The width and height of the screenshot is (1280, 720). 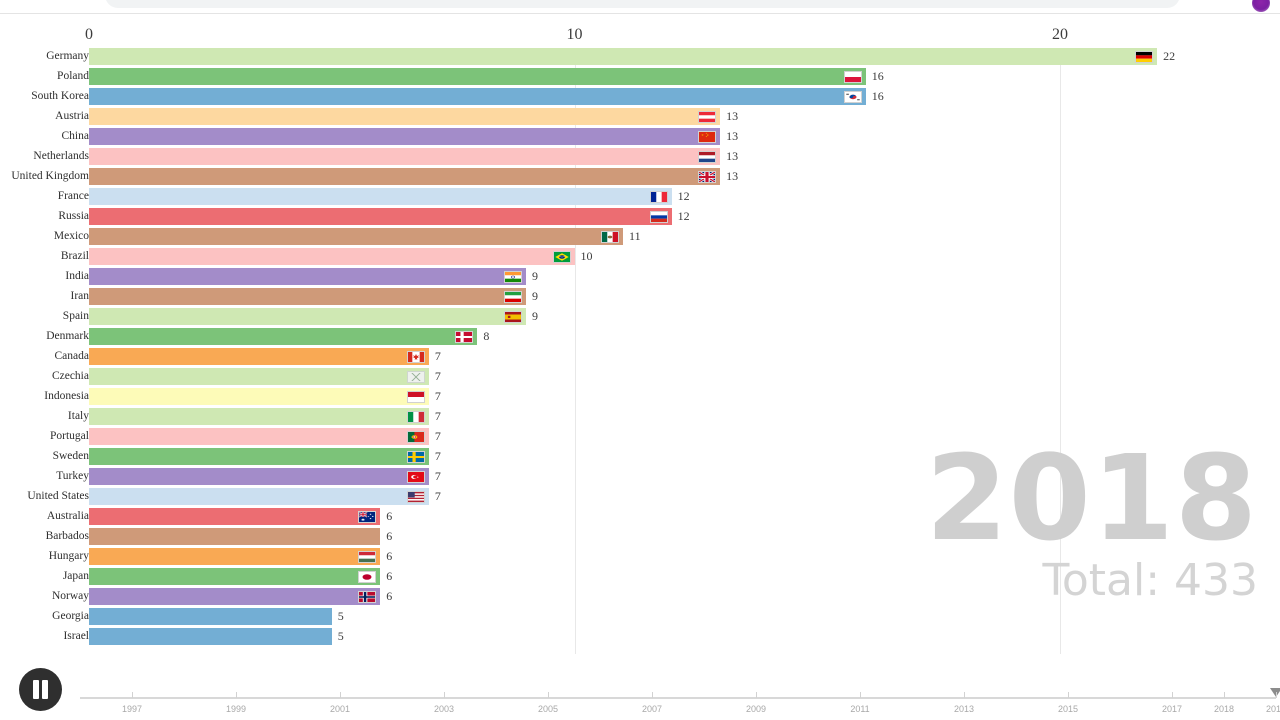 What do you see at coordinates (640, 618) in the screenshot?
I see `bar-row: Georgia 5` at bounding box center [640, 618].